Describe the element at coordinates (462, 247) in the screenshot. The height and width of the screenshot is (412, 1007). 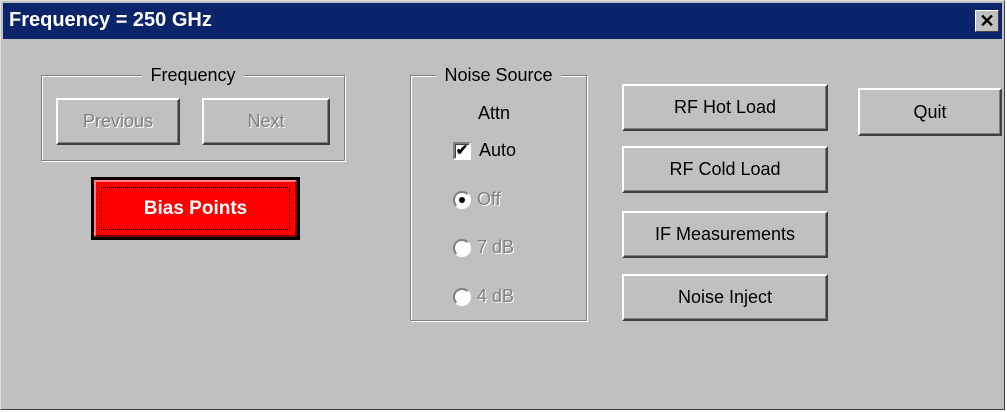
I see `radio-7db-circle` at that location.